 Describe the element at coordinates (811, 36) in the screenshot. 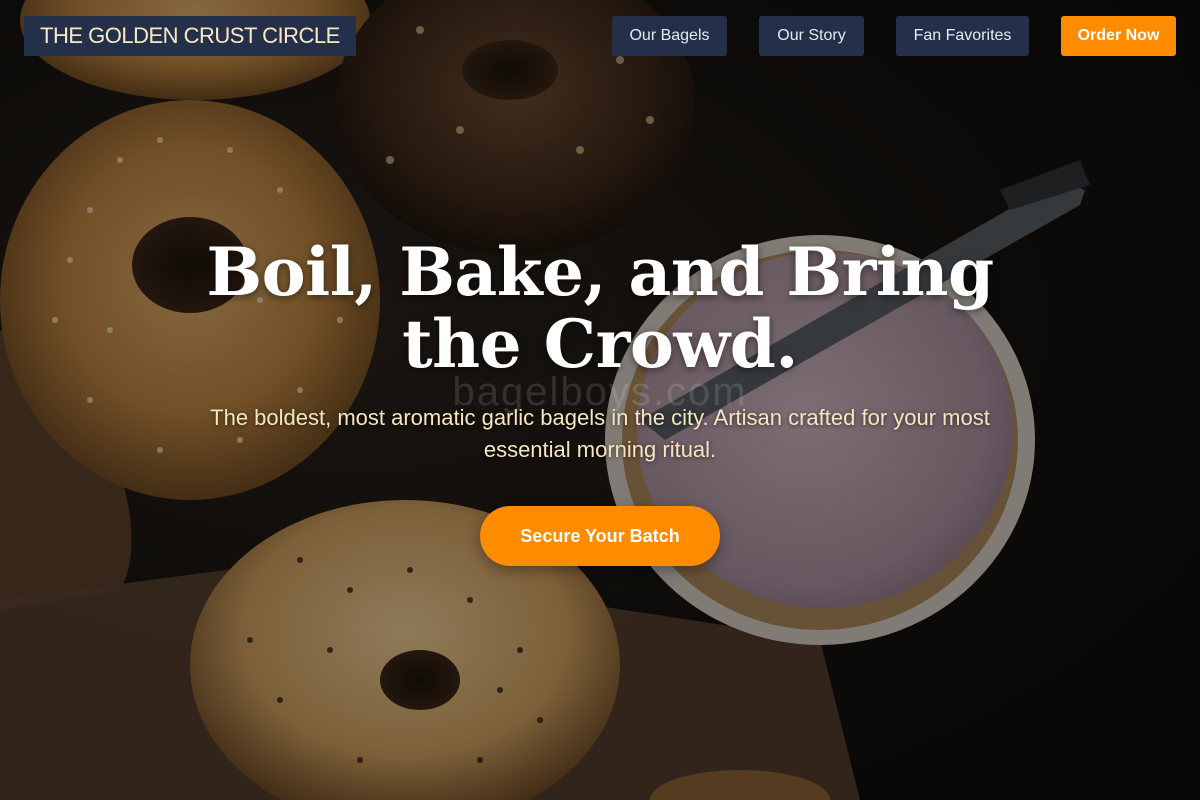

I see `nav-link-our-story: Our Story` at that location.